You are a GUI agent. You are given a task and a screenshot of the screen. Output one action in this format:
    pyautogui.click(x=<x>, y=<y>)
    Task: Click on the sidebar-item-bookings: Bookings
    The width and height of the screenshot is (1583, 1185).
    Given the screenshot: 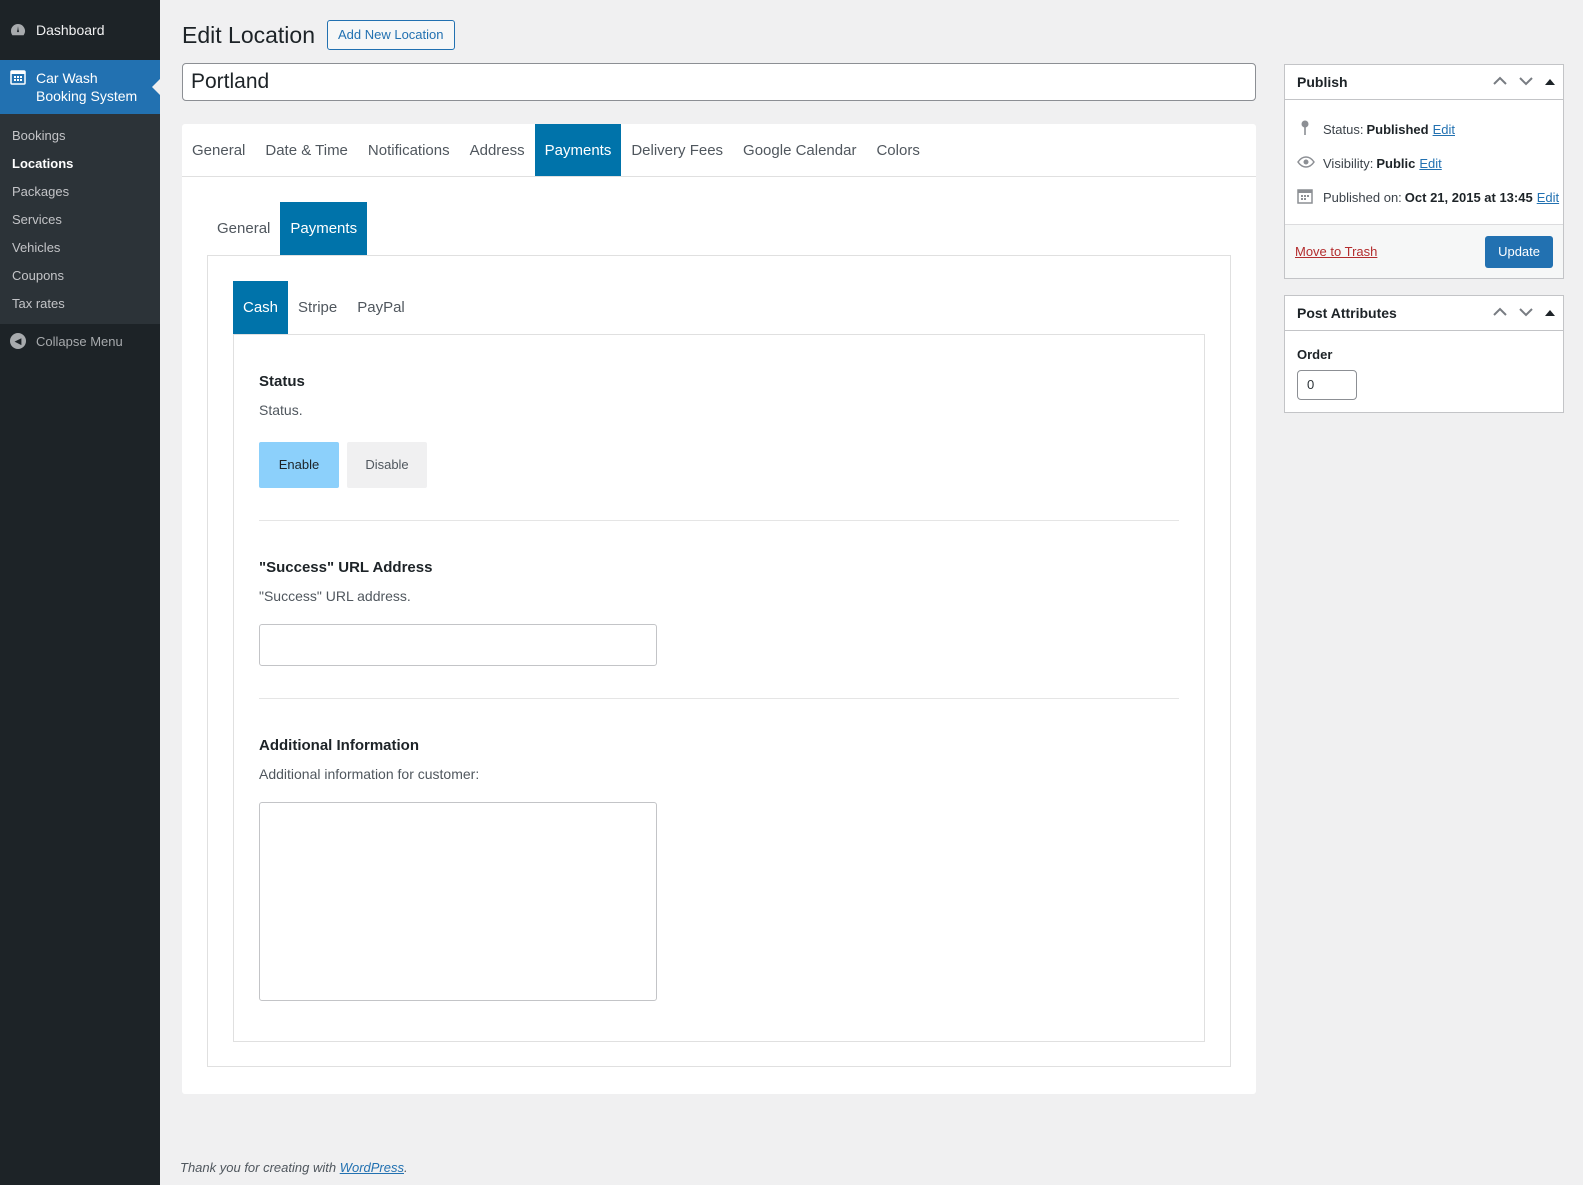 What is the action you would take?
    pyautogui.click(x=80, y=136)
    